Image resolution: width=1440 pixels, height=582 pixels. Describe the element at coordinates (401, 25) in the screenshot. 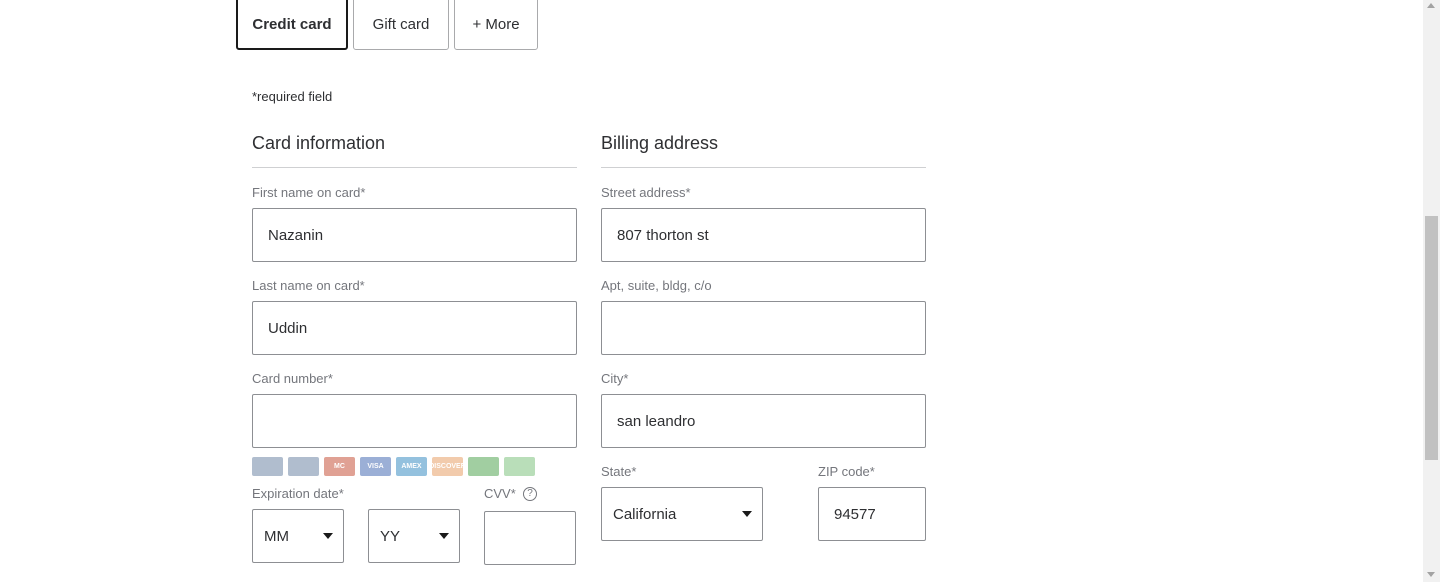

I see `tab-gift-card: Gift card` at that location.